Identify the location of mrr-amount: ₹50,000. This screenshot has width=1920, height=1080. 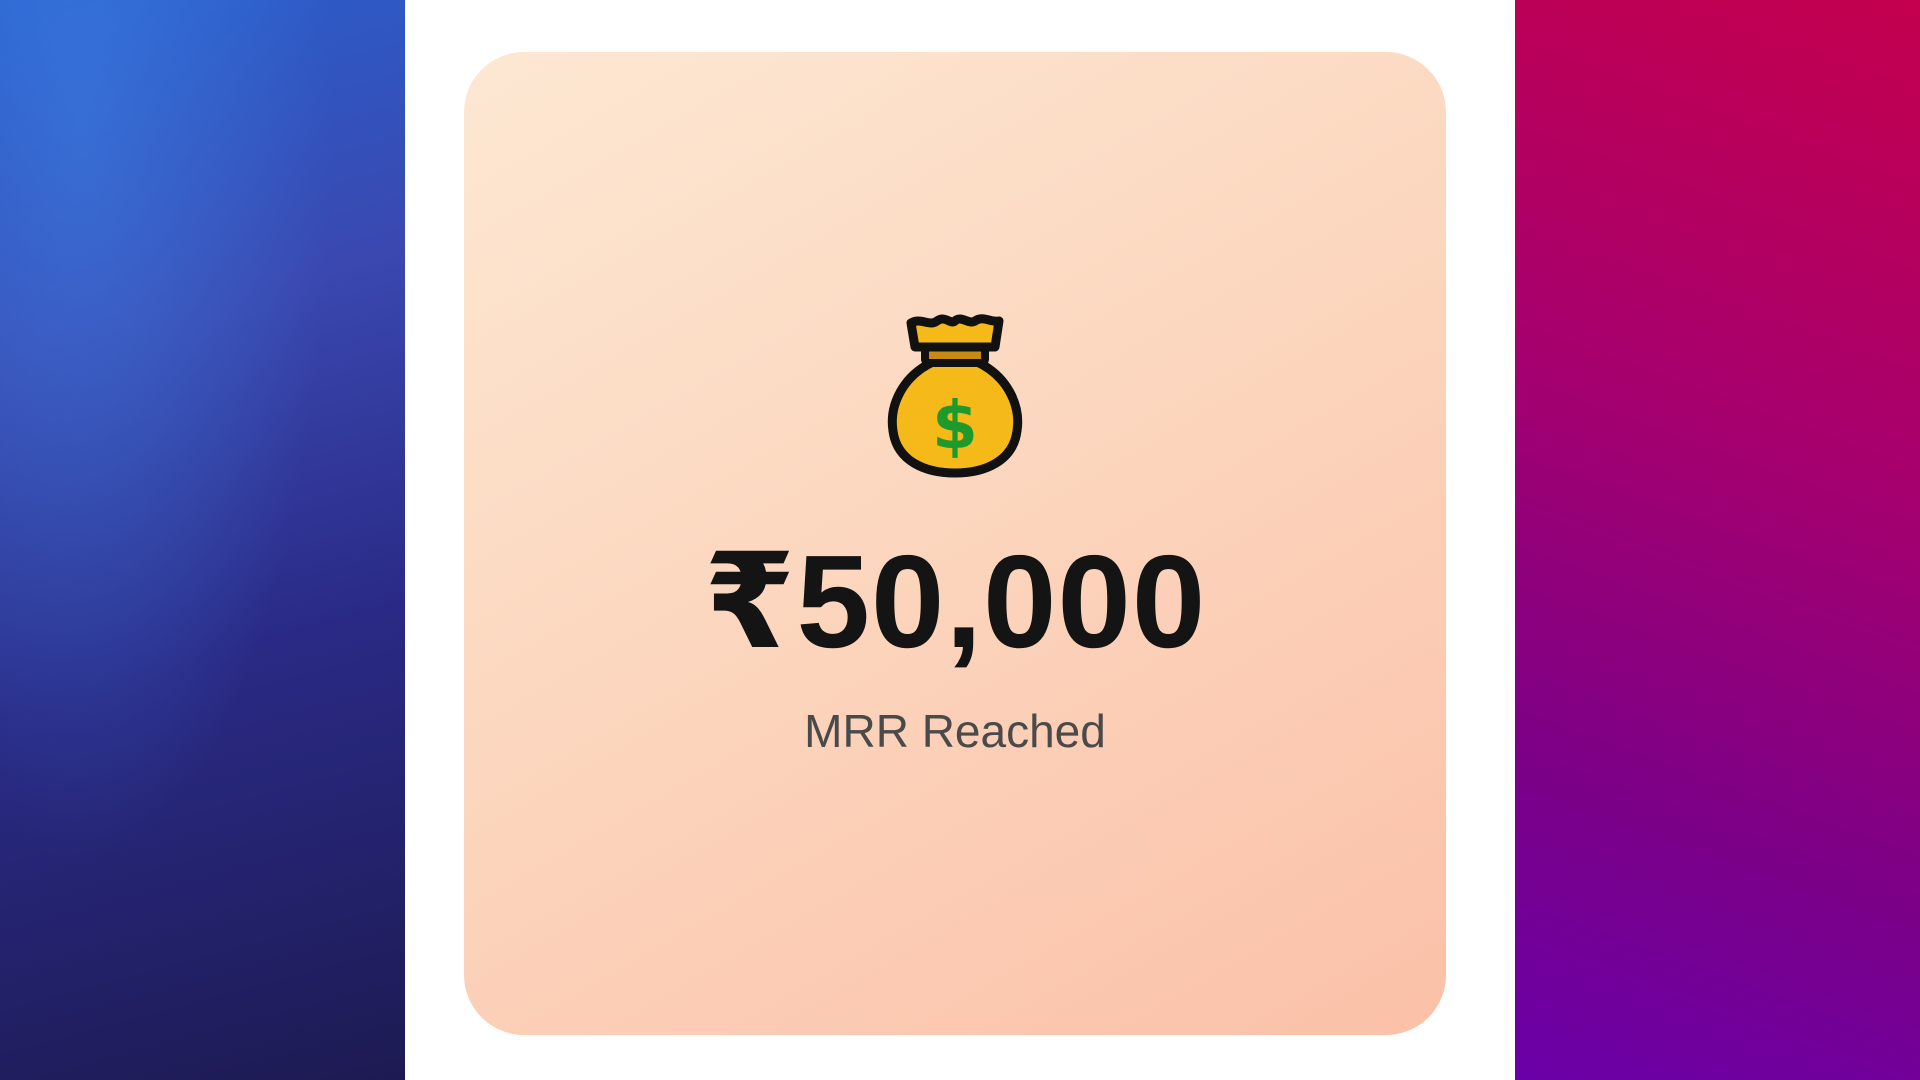
(955, 601).